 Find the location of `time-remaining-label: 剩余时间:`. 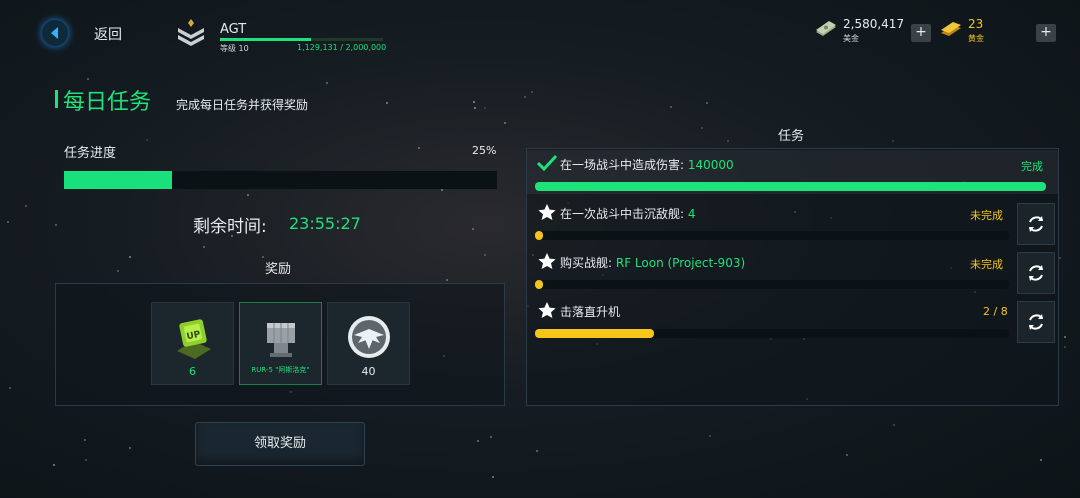

time-remaining-label: 剩余时间: is located at coordinates (230, 227).